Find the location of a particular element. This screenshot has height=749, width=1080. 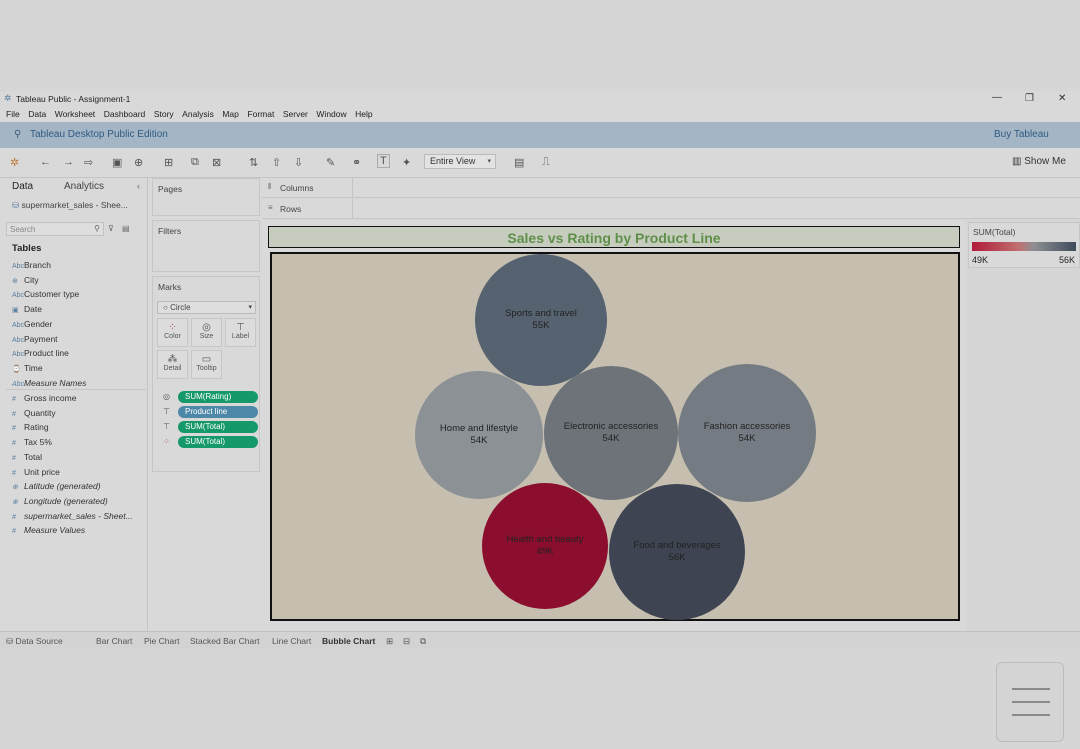

color-legend: SUM(Total) 49K 56K is located at coordinates (1024, 245).